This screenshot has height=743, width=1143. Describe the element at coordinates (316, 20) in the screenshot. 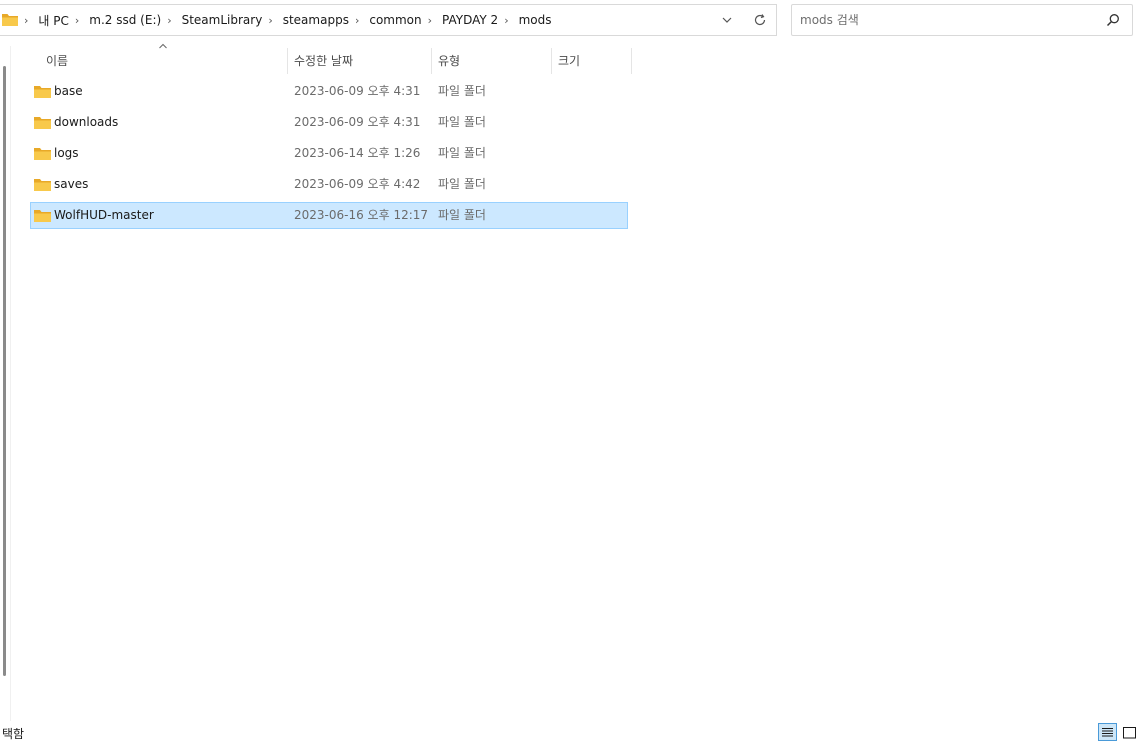

I see `breadcrumb-item: steamapps` at that location.